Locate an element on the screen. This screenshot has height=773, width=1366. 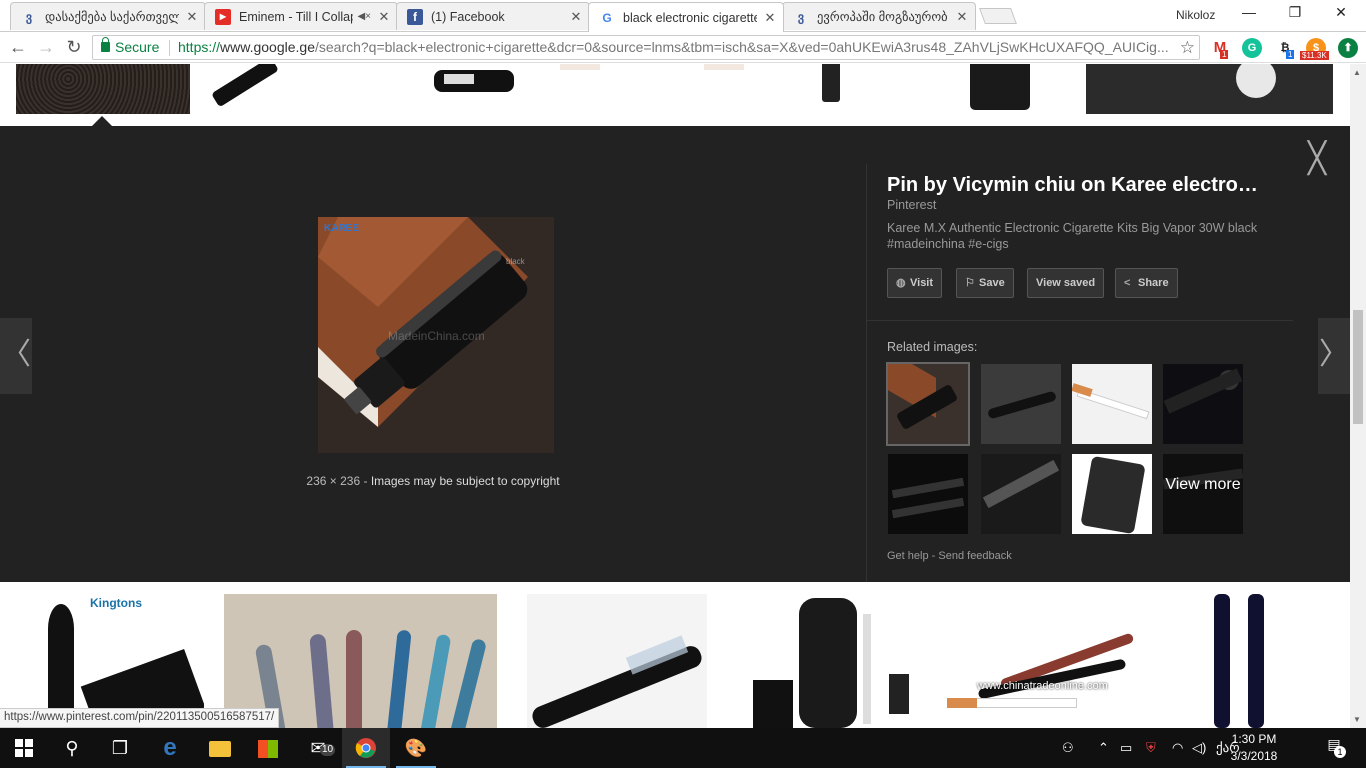
close-viewer-icon: ╳ is located at coordinates (1317, 159).